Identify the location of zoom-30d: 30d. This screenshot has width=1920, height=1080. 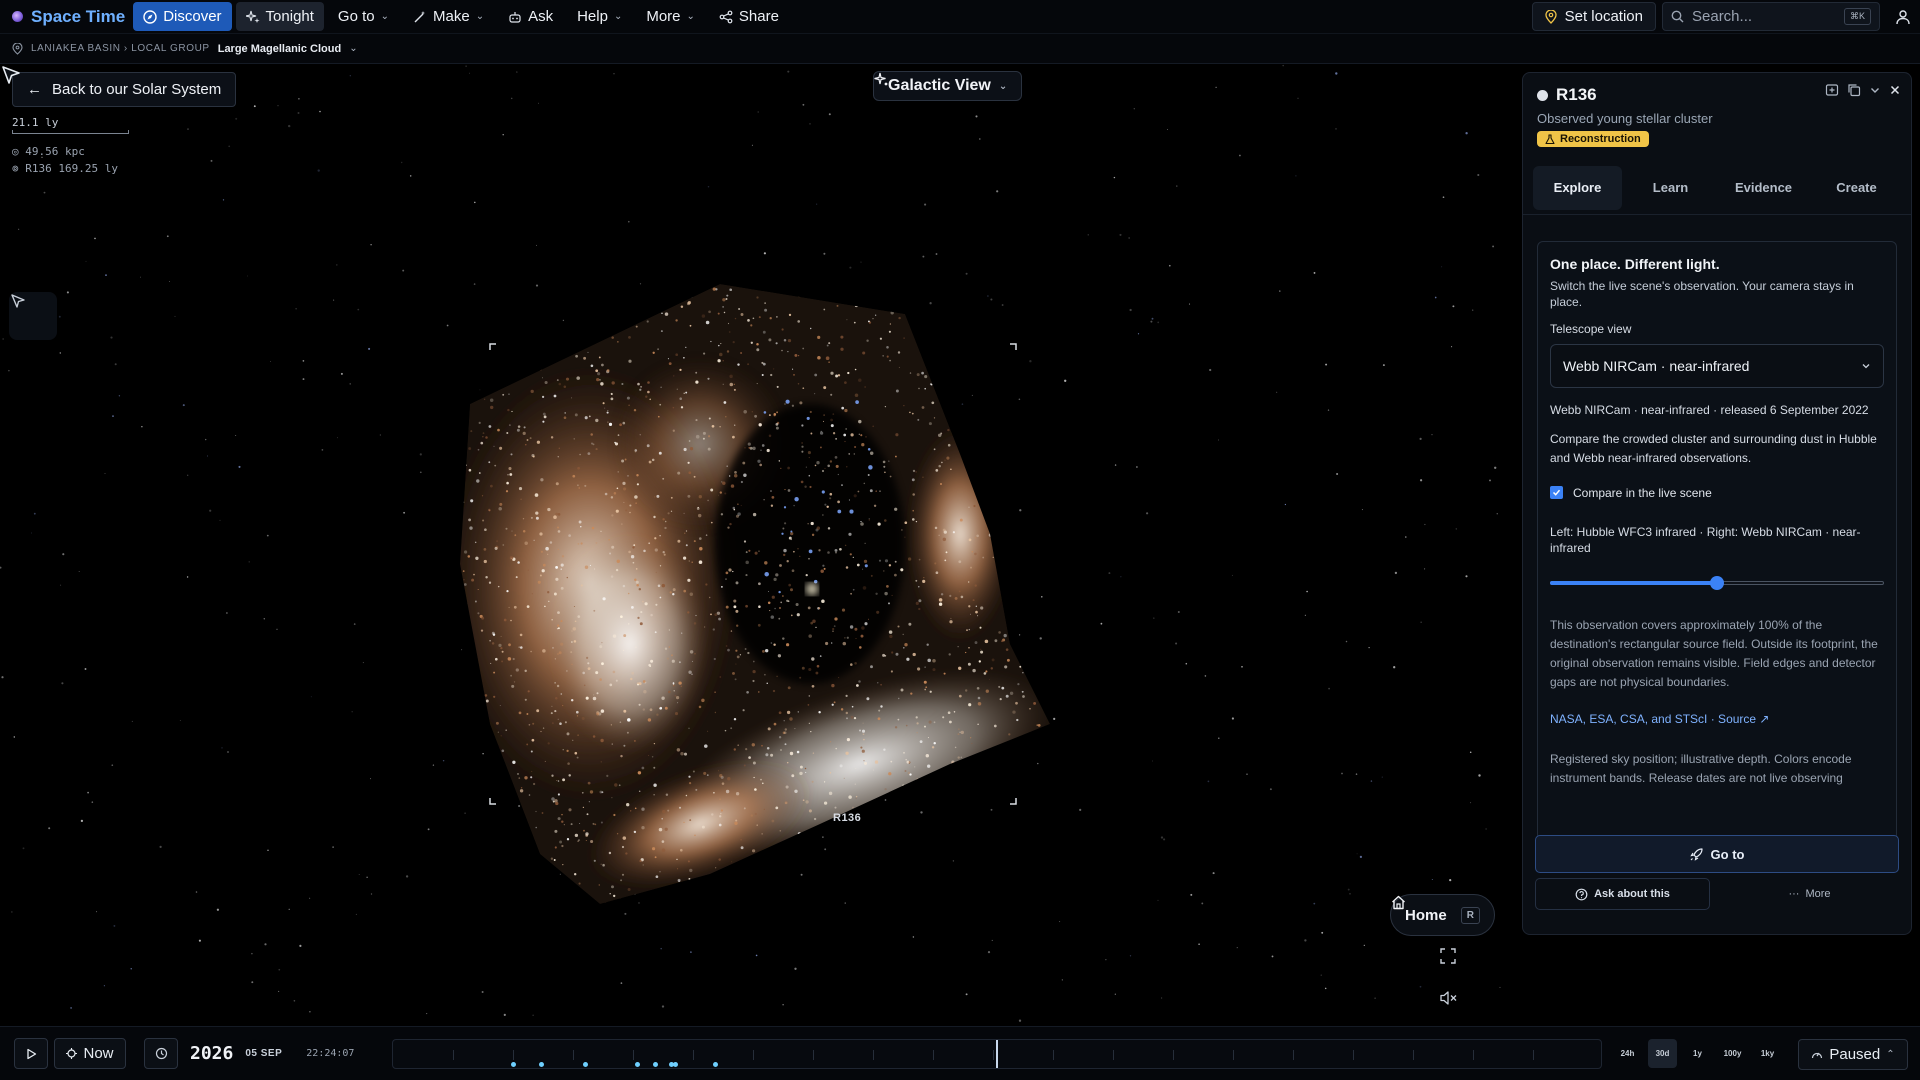
(1662, 1053).